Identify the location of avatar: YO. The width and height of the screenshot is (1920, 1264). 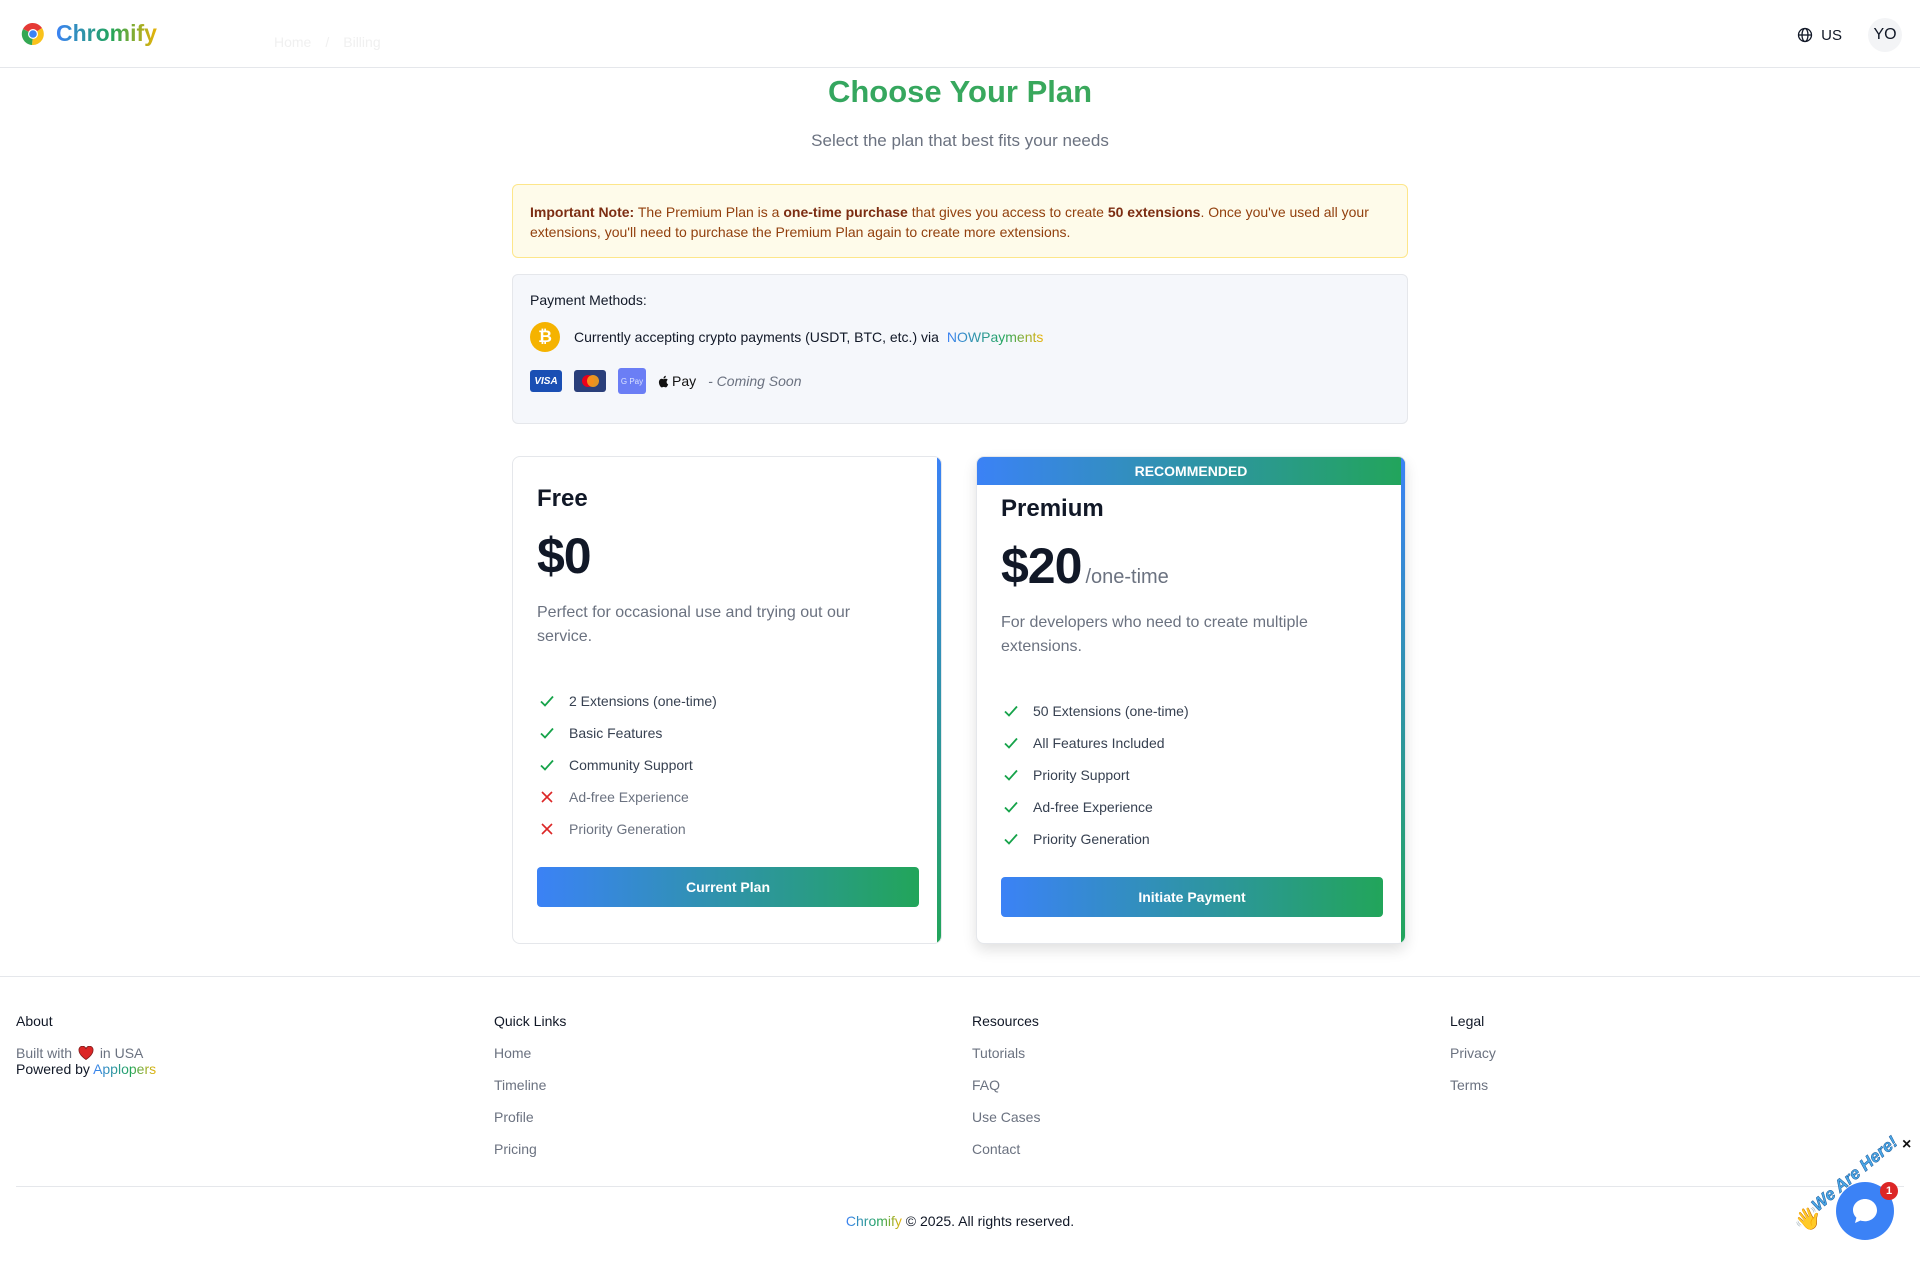
(1885, 35).